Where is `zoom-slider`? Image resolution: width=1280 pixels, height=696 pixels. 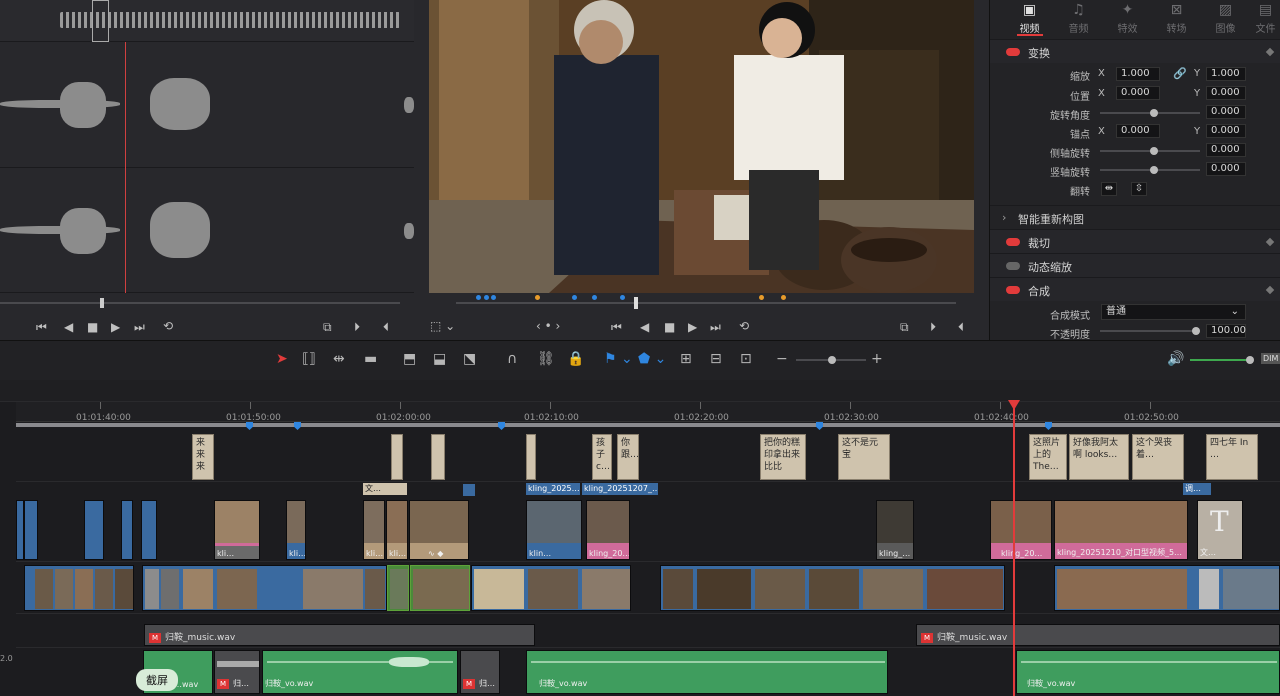 zoom-slider is located at coordinates (831, 360).